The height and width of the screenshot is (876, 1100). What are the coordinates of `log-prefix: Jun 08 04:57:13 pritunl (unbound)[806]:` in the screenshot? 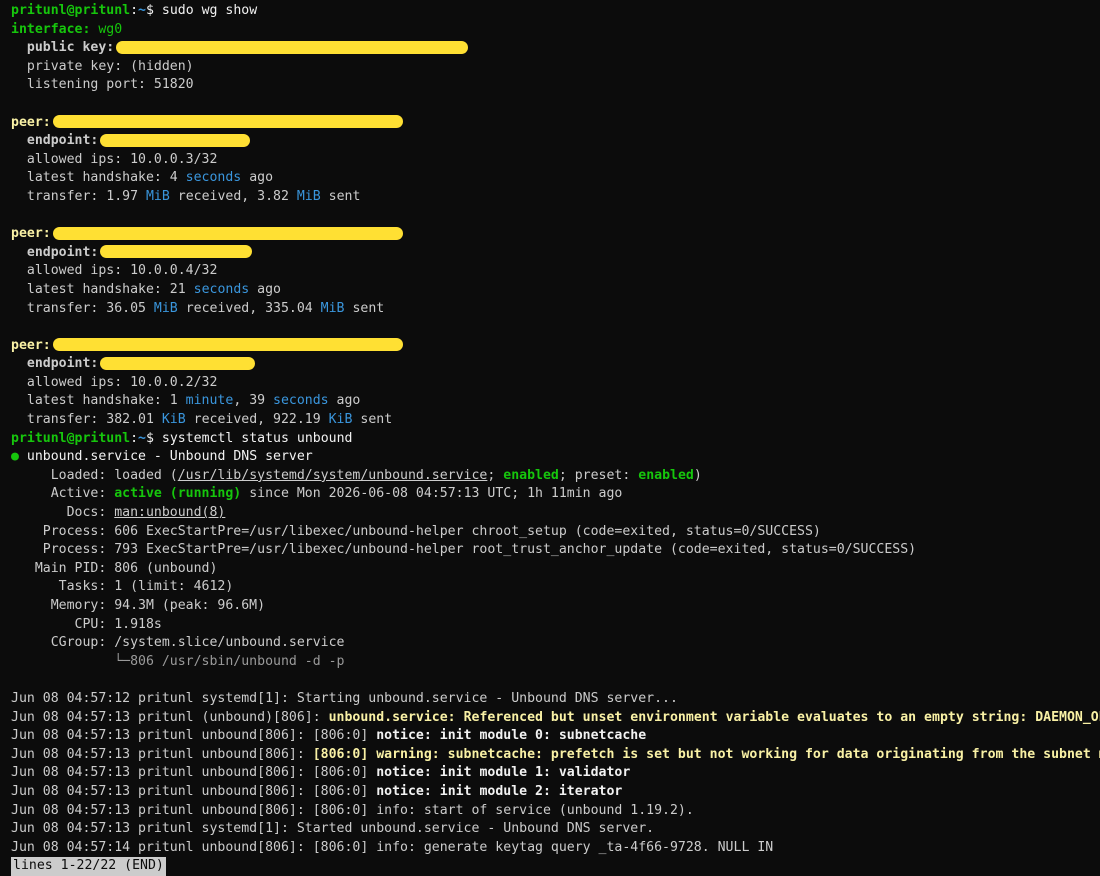 It's located at (170, 717).